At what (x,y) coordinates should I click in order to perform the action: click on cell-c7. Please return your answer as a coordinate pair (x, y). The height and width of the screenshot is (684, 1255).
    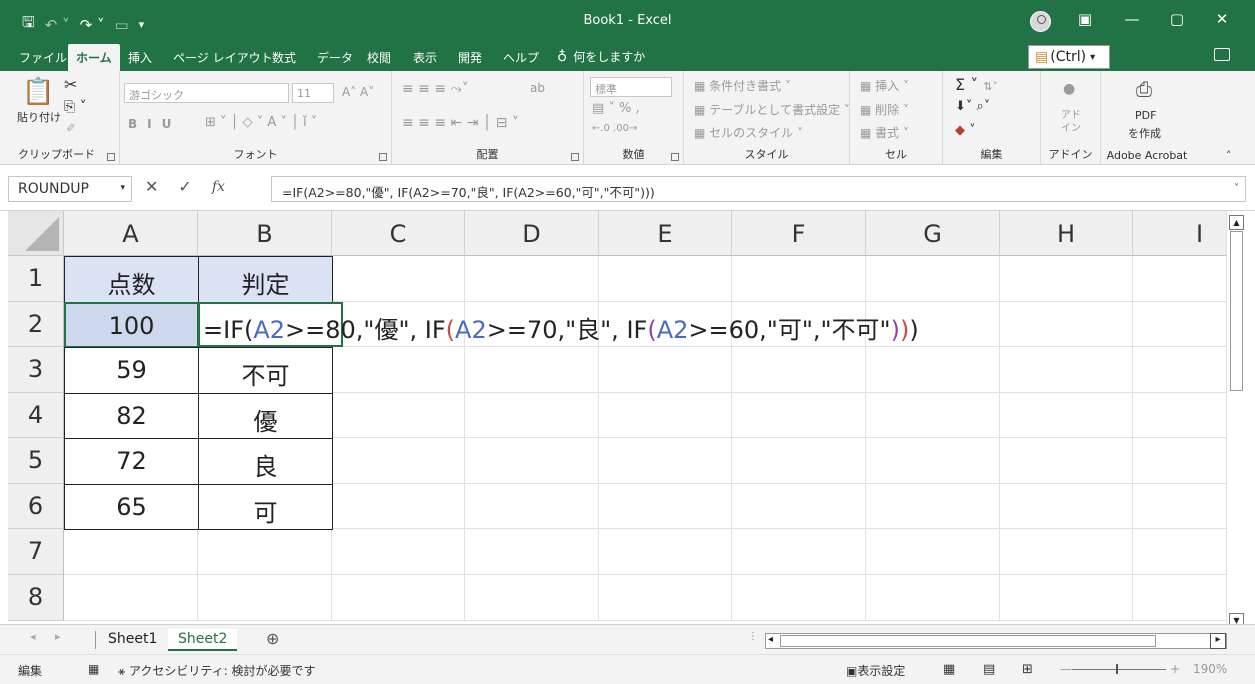
    Looking at the image, I should click on (398, 552).